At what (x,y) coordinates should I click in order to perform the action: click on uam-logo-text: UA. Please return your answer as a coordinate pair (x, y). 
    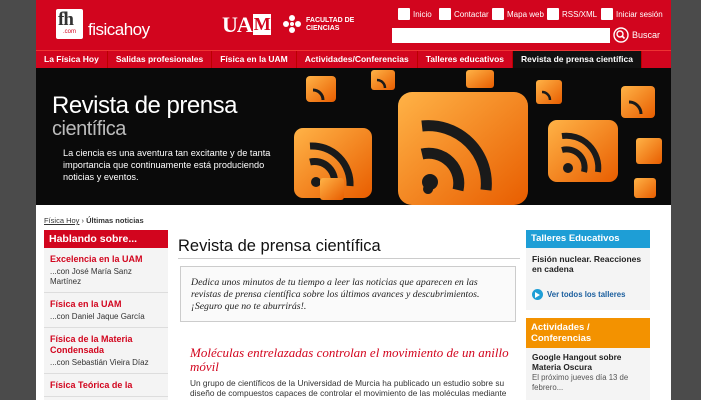
    Looking at the image, I should click on (237, 24).